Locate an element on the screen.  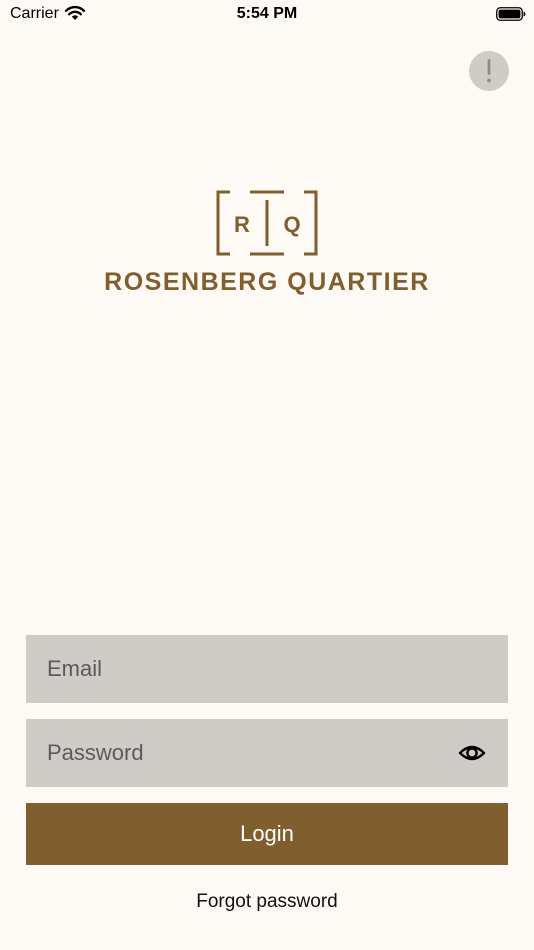
email-input is located at coordinates (267, 669).